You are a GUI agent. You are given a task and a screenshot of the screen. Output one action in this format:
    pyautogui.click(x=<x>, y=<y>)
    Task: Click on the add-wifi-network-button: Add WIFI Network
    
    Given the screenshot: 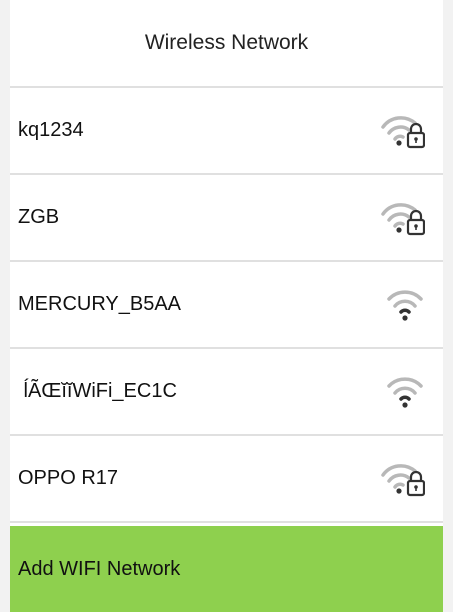 What is the action you would take?
    pyautogui.click(x=226, y=569)
    